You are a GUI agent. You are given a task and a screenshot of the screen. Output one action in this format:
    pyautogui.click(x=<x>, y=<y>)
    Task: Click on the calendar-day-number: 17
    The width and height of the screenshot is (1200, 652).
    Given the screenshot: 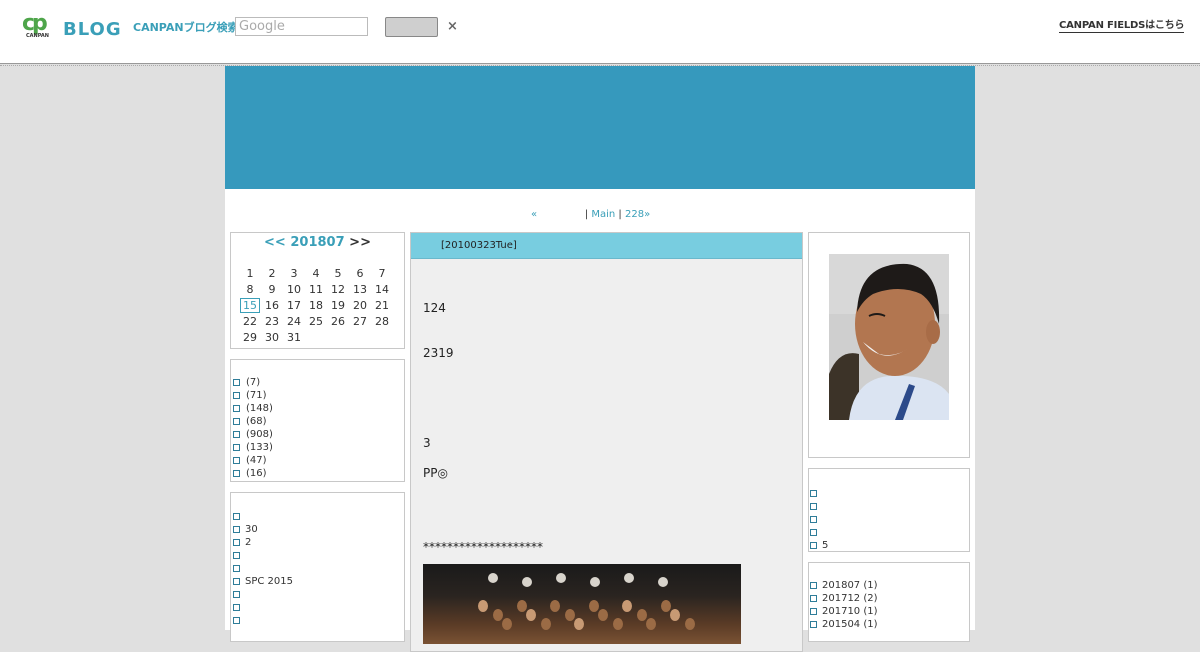 What is the action you would take?
    pyautogui.click(x=294, y=305)
    